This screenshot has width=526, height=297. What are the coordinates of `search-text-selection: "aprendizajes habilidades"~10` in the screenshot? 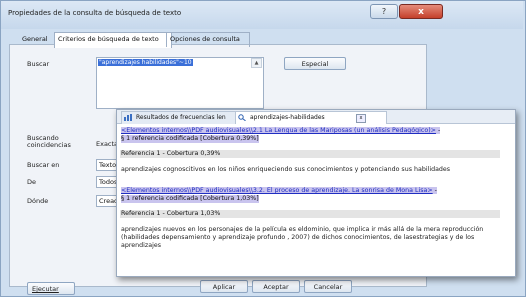 It's located at (145, 62).